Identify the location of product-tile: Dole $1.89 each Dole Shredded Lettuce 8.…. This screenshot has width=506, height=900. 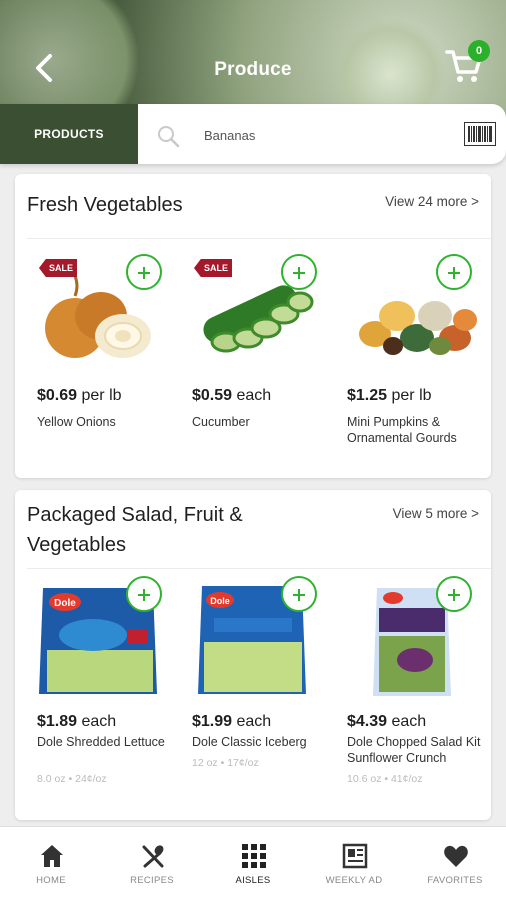
(110, 693).